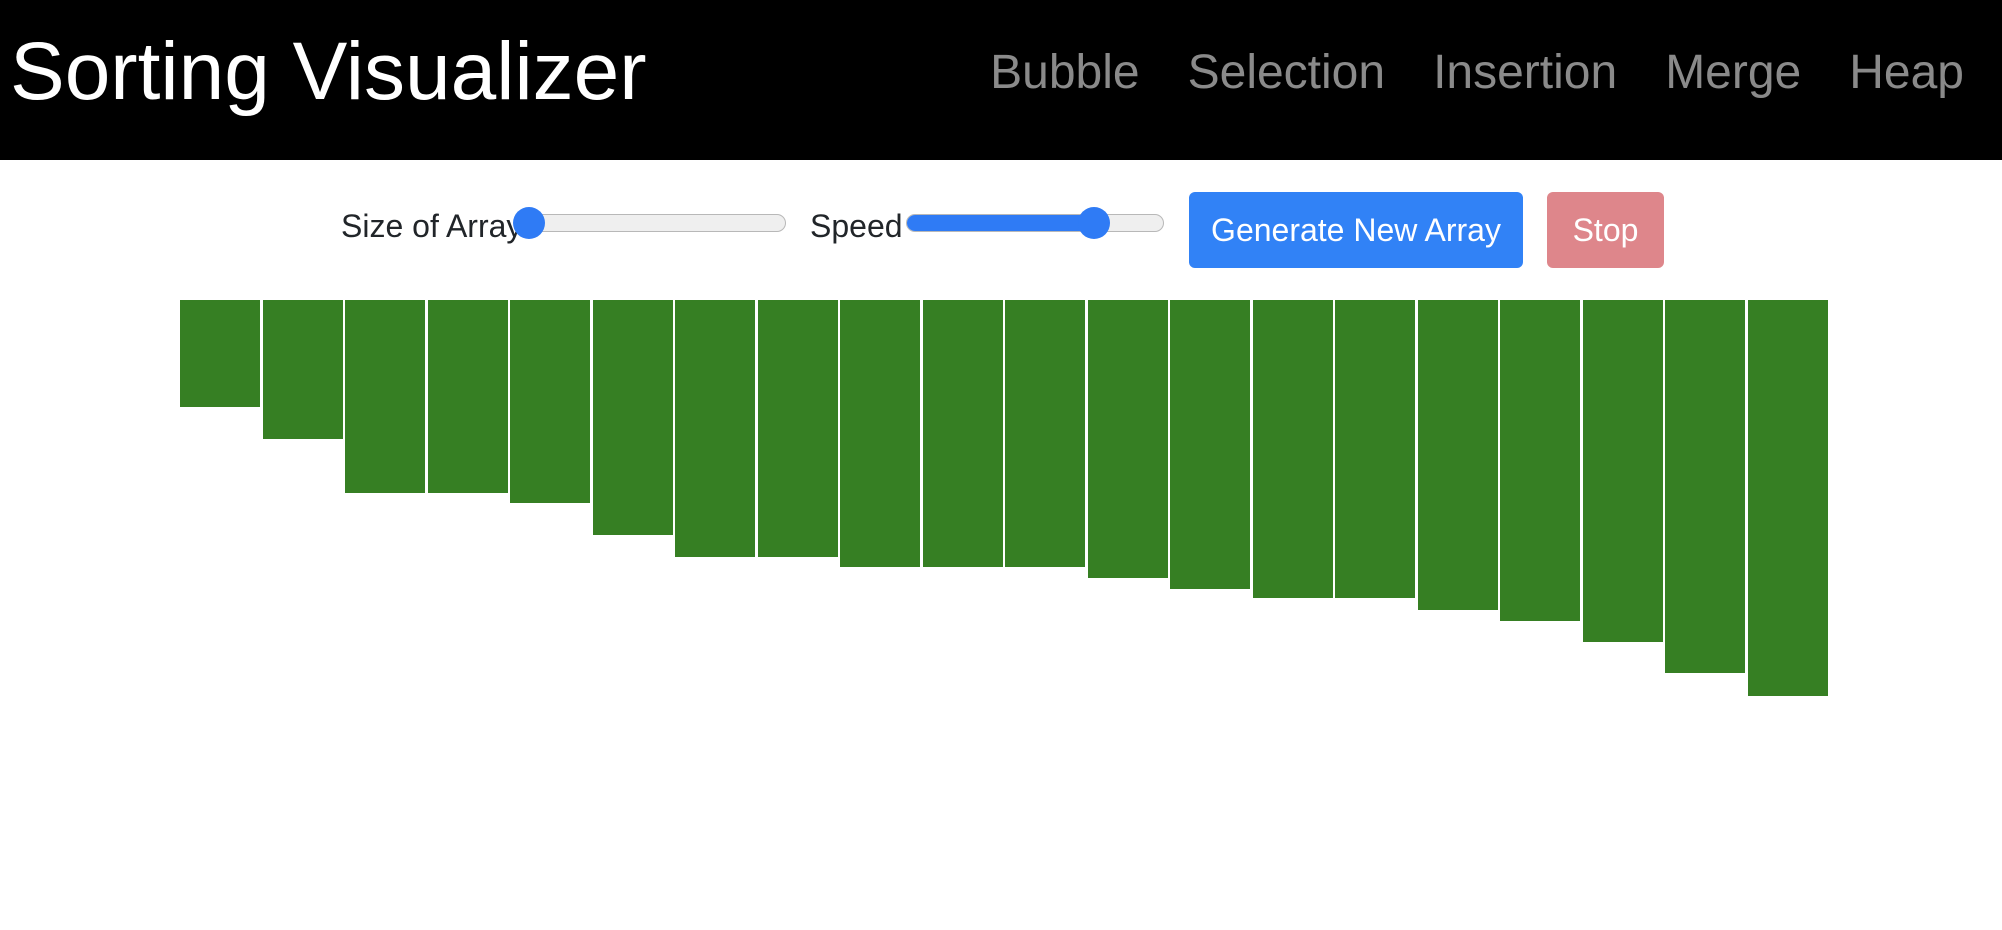 Image resolution: width=2002 pixels, height=930 pixels. Describe the element at coordinates (1356, 230) in the screenshot. I see `generate-array-button: Generate New Array` at that location.